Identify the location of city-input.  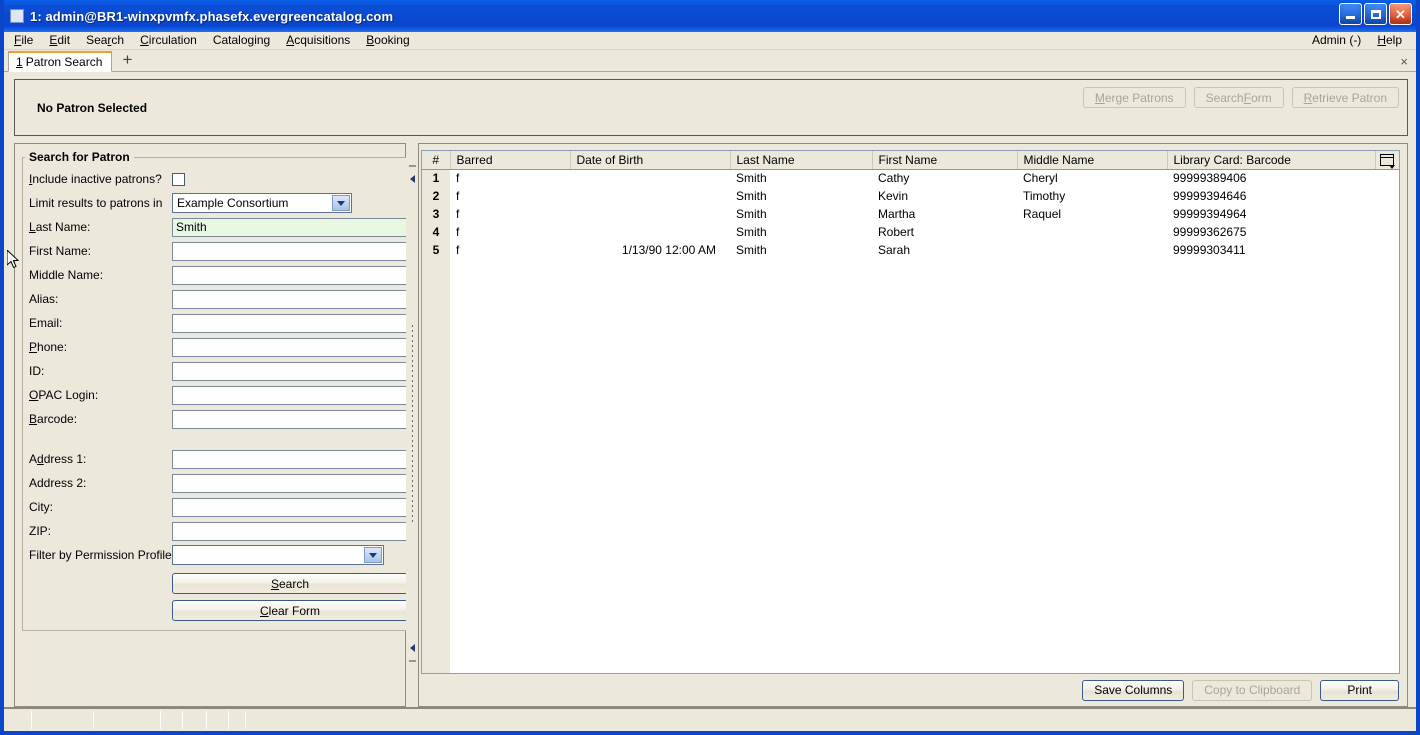
(290, 507).